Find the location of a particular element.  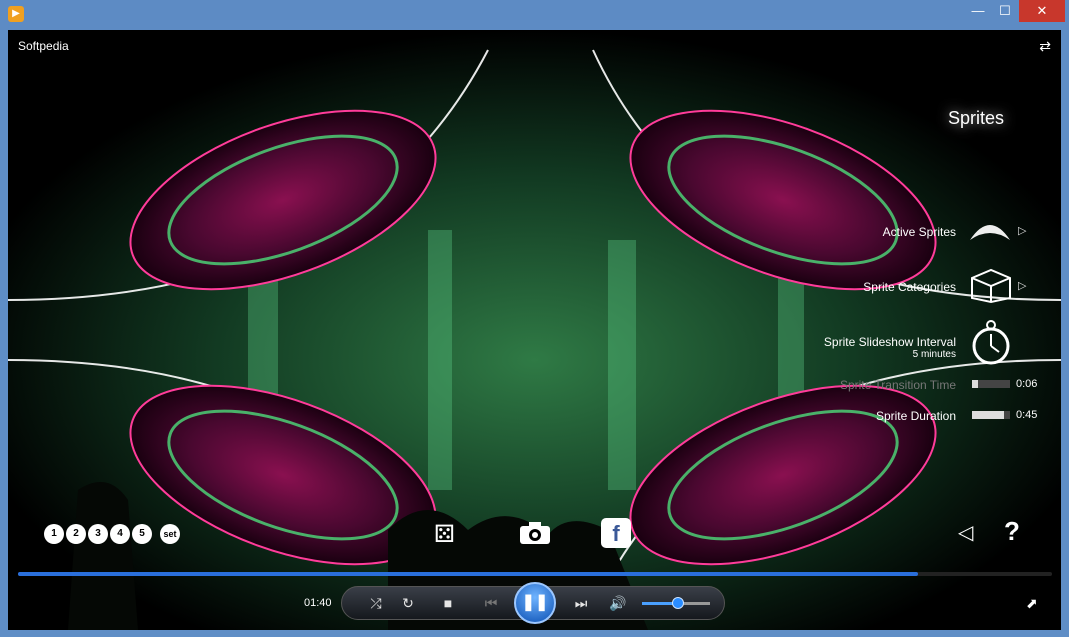

sprite-categories-item: Sprite Categories is located at coordinates (909, 287).